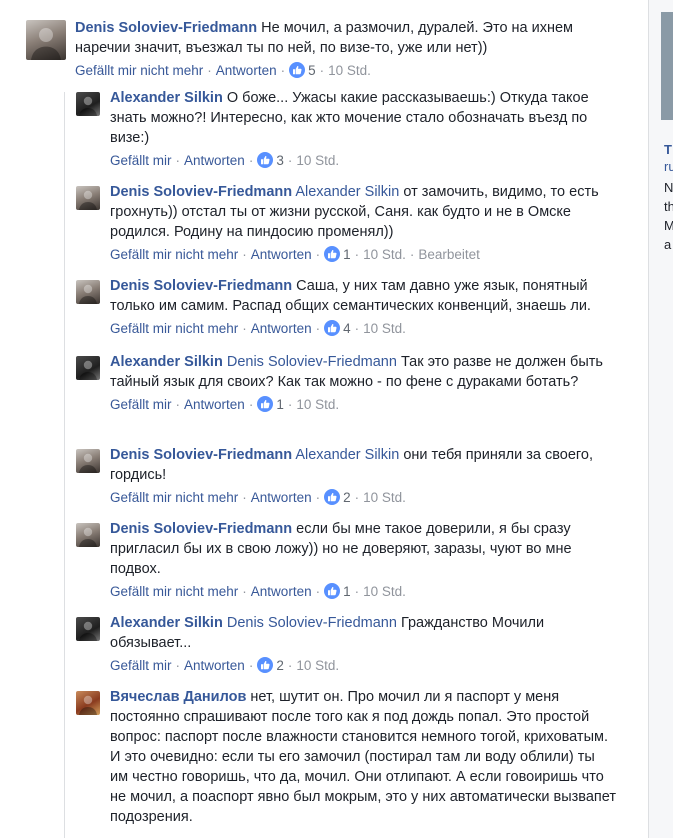 This screenshot has height=838, width=673. What do you see at coordinates (668, 187) in the screenshot?
I see `sidebar-text-3: N` at bounding box center [668, 187].